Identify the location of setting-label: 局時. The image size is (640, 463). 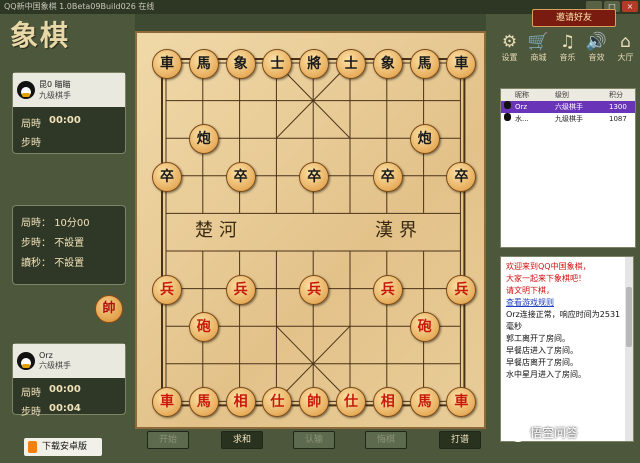
(31, 223).